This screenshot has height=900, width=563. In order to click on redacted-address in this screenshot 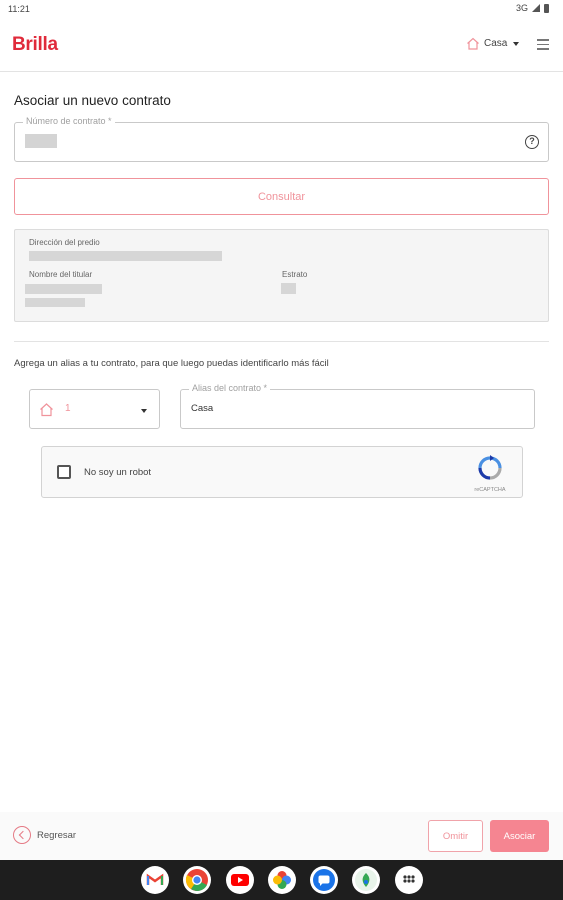, I will do `click(125, 256)`.